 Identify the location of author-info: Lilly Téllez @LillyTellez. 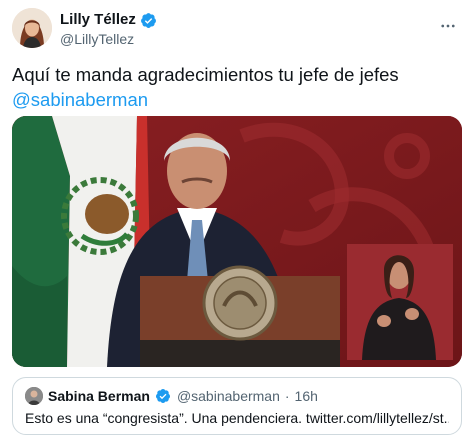
(108, 29).